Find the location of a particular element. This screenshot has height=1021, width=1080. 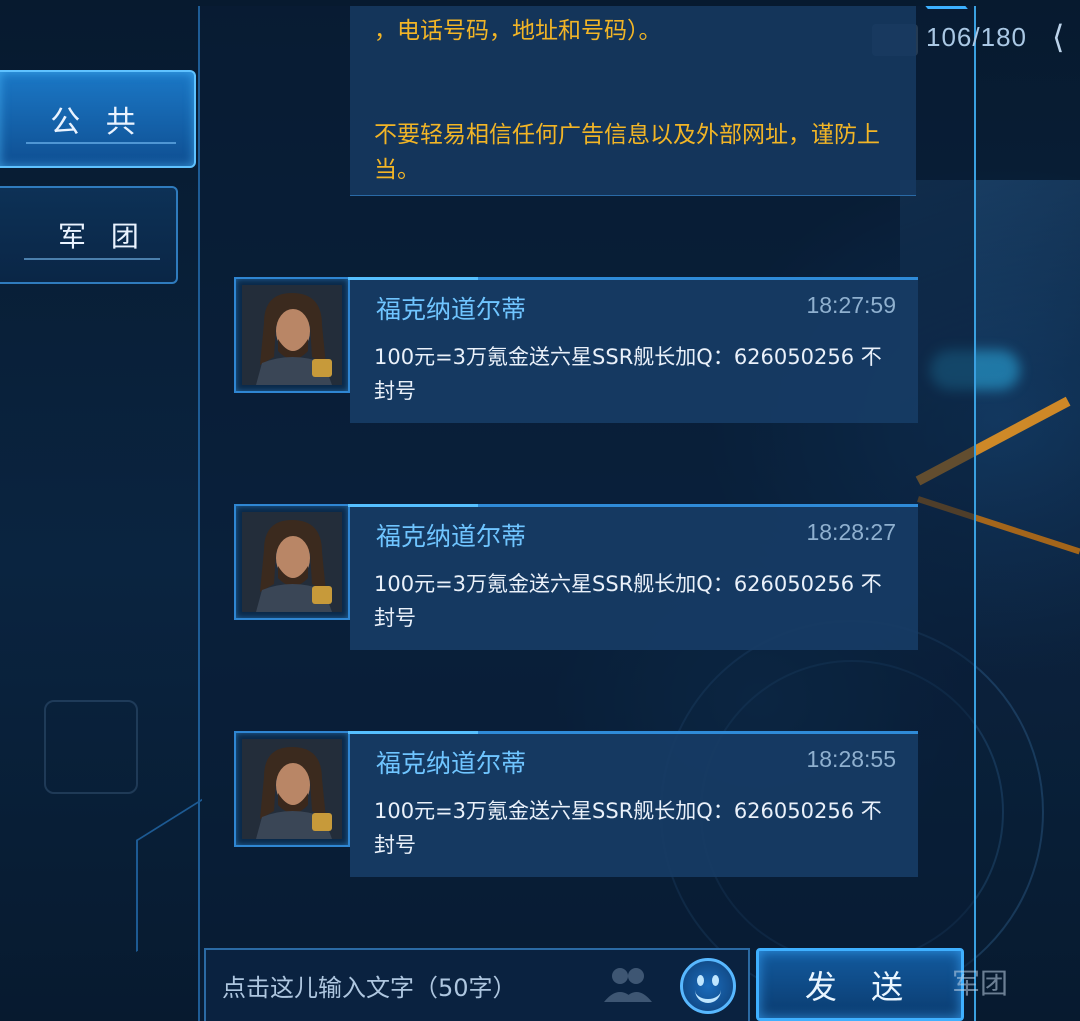

send-button: 发 送 is located at coordinates (860, 984).